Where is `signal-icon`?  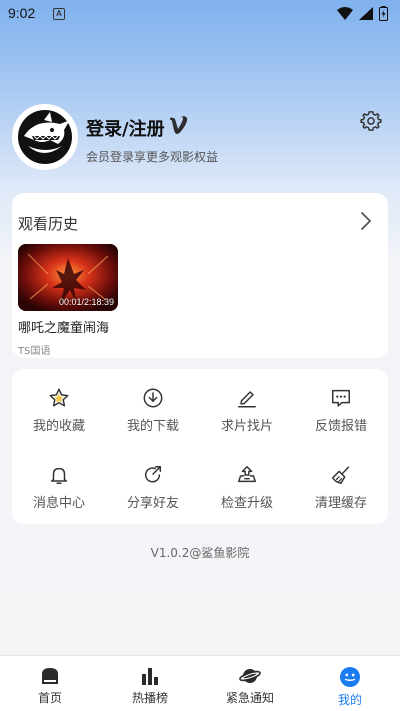 signal-icon is located at coordinates (366, 13).